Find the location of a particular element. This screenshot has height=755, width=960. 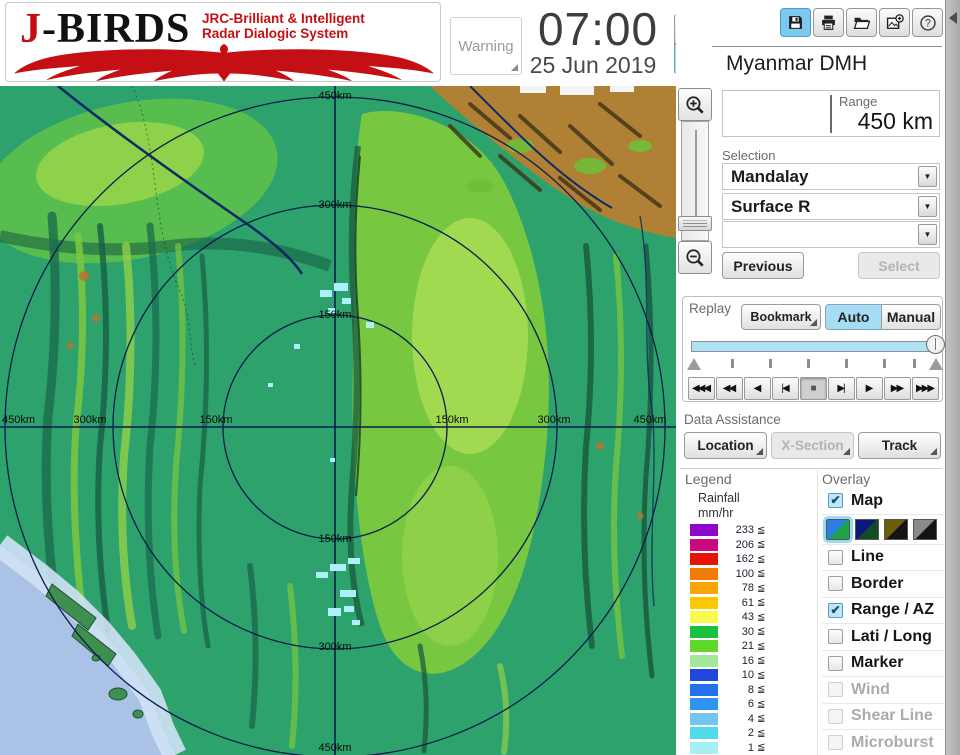

overlay-row-border: Border is located at coordinates (883, 584).